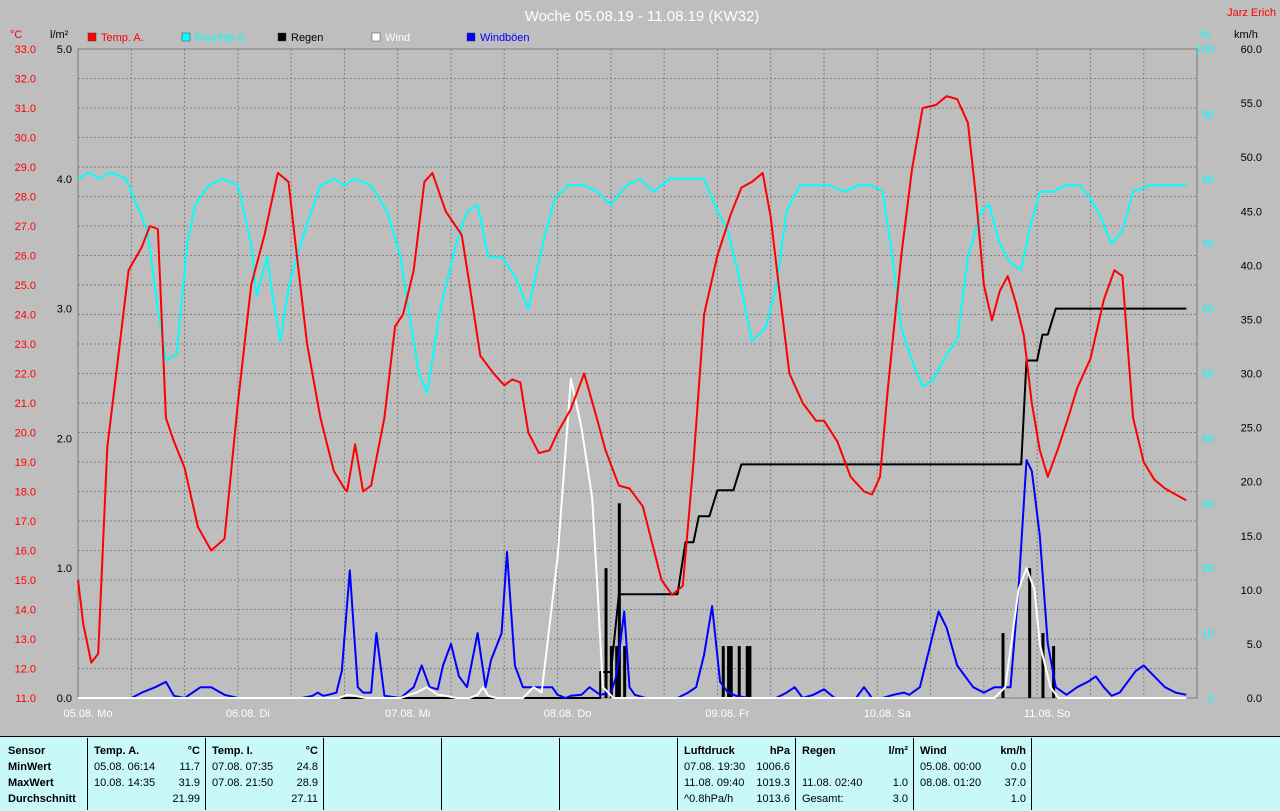 Image resolution: width=1280 pixels, height=811 pixels. I want to click on rain-title: Regen, so click(819, 751).